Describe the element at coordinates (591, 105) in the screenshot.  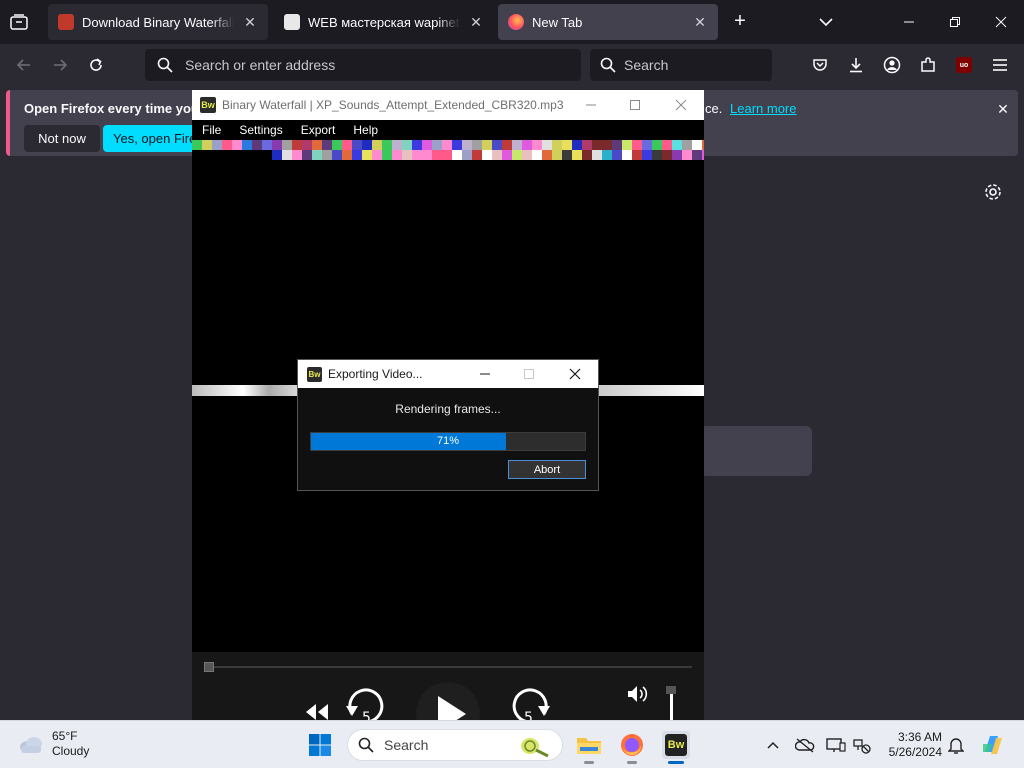
I see `app-minimize-button` at that location.